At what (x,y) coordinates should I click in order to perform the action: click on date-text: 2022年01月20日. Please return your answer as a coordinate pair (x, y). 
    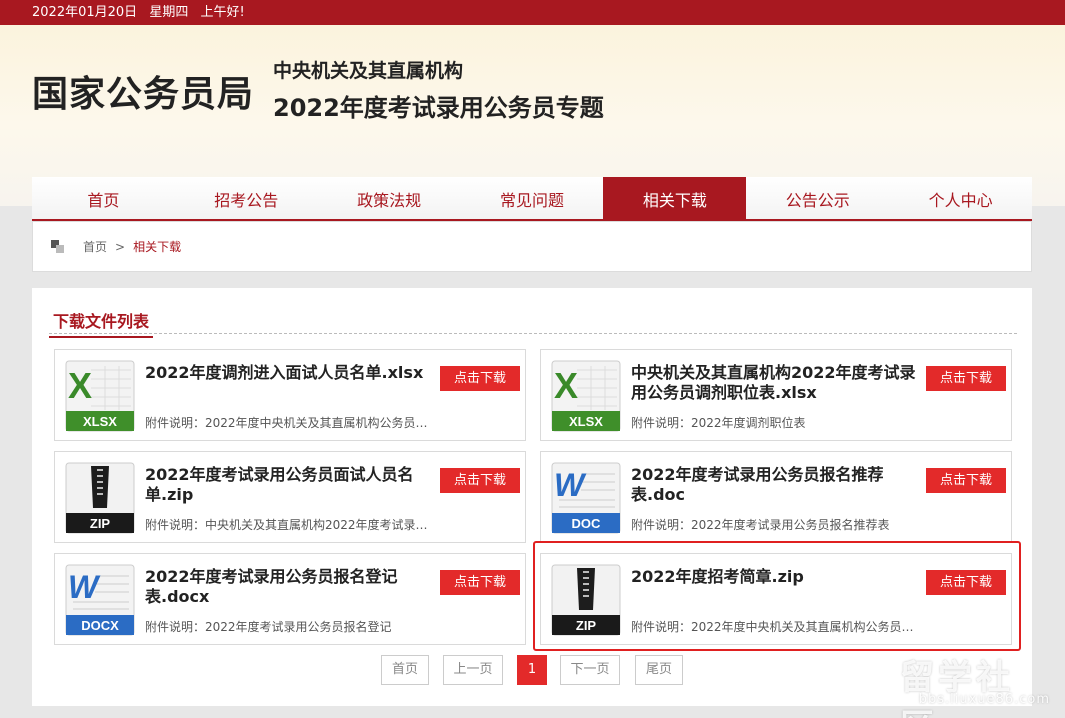
    Looking at the image, I should click on (85, 12).